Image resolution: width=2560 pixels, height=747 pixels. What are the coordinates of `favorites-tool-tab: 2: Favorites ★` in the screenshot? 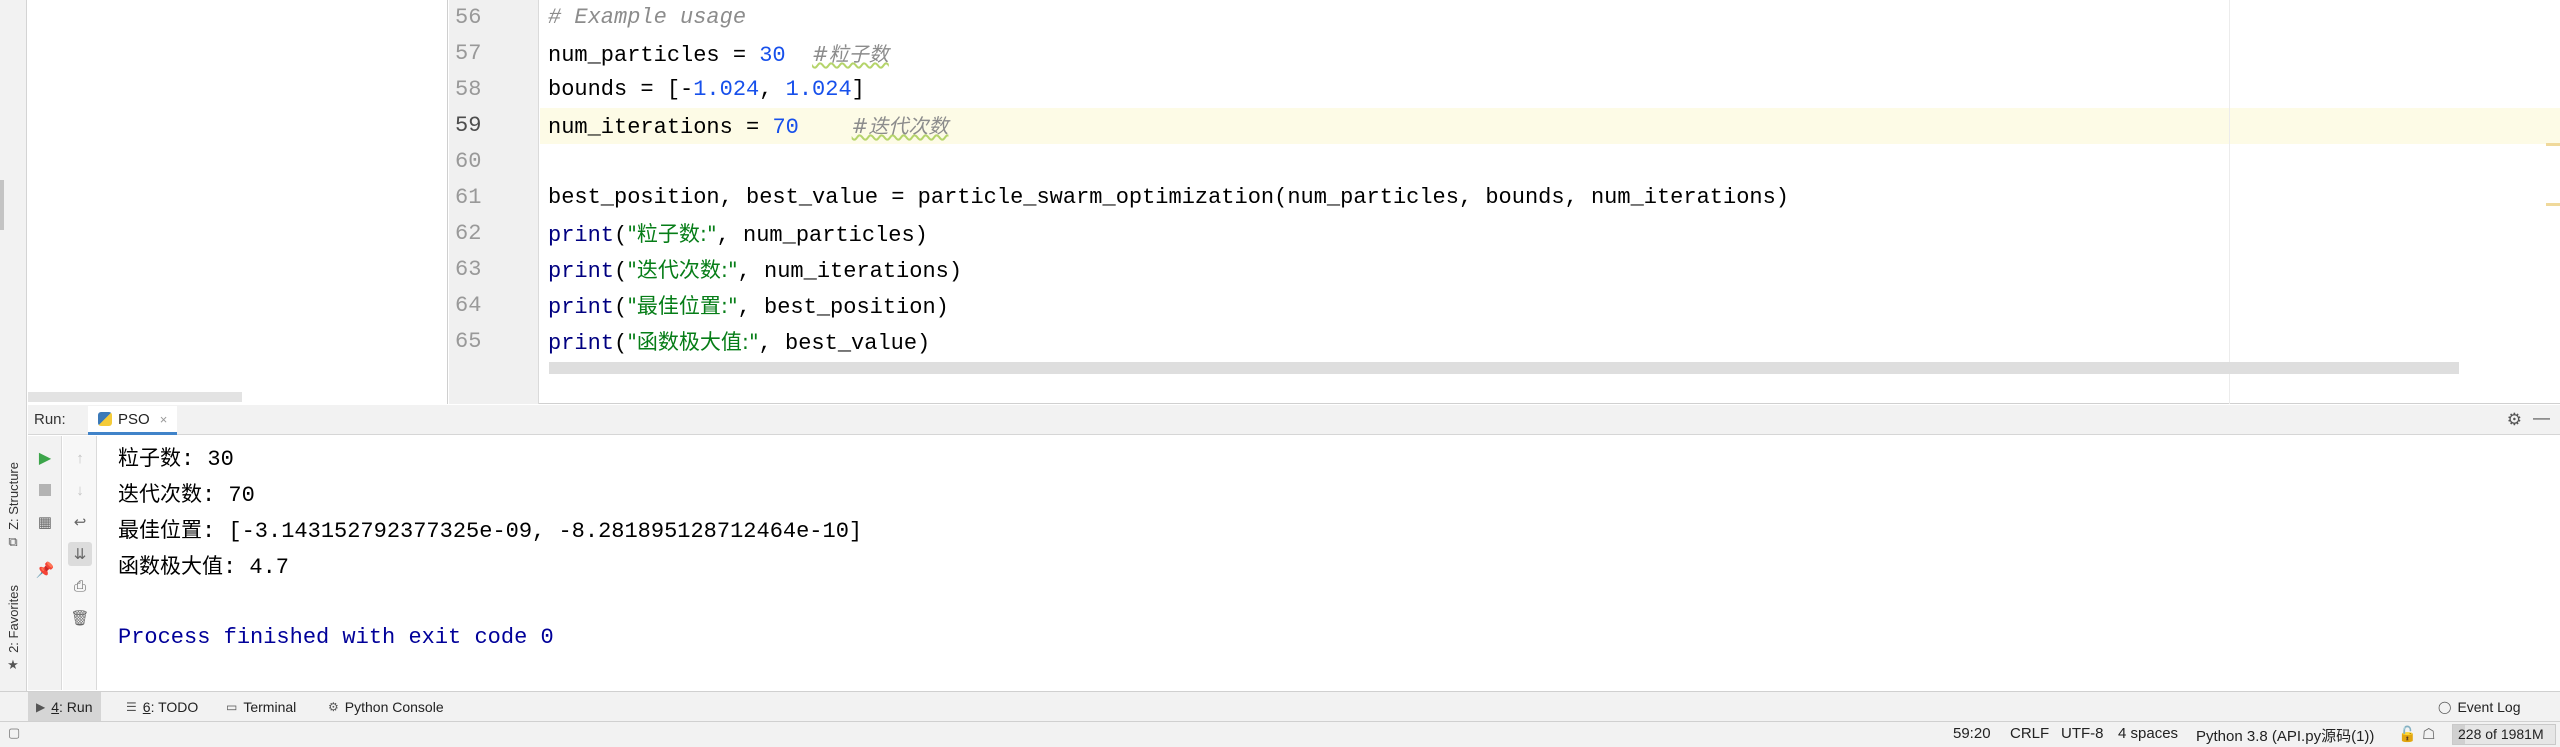 It's located at (13, 629).